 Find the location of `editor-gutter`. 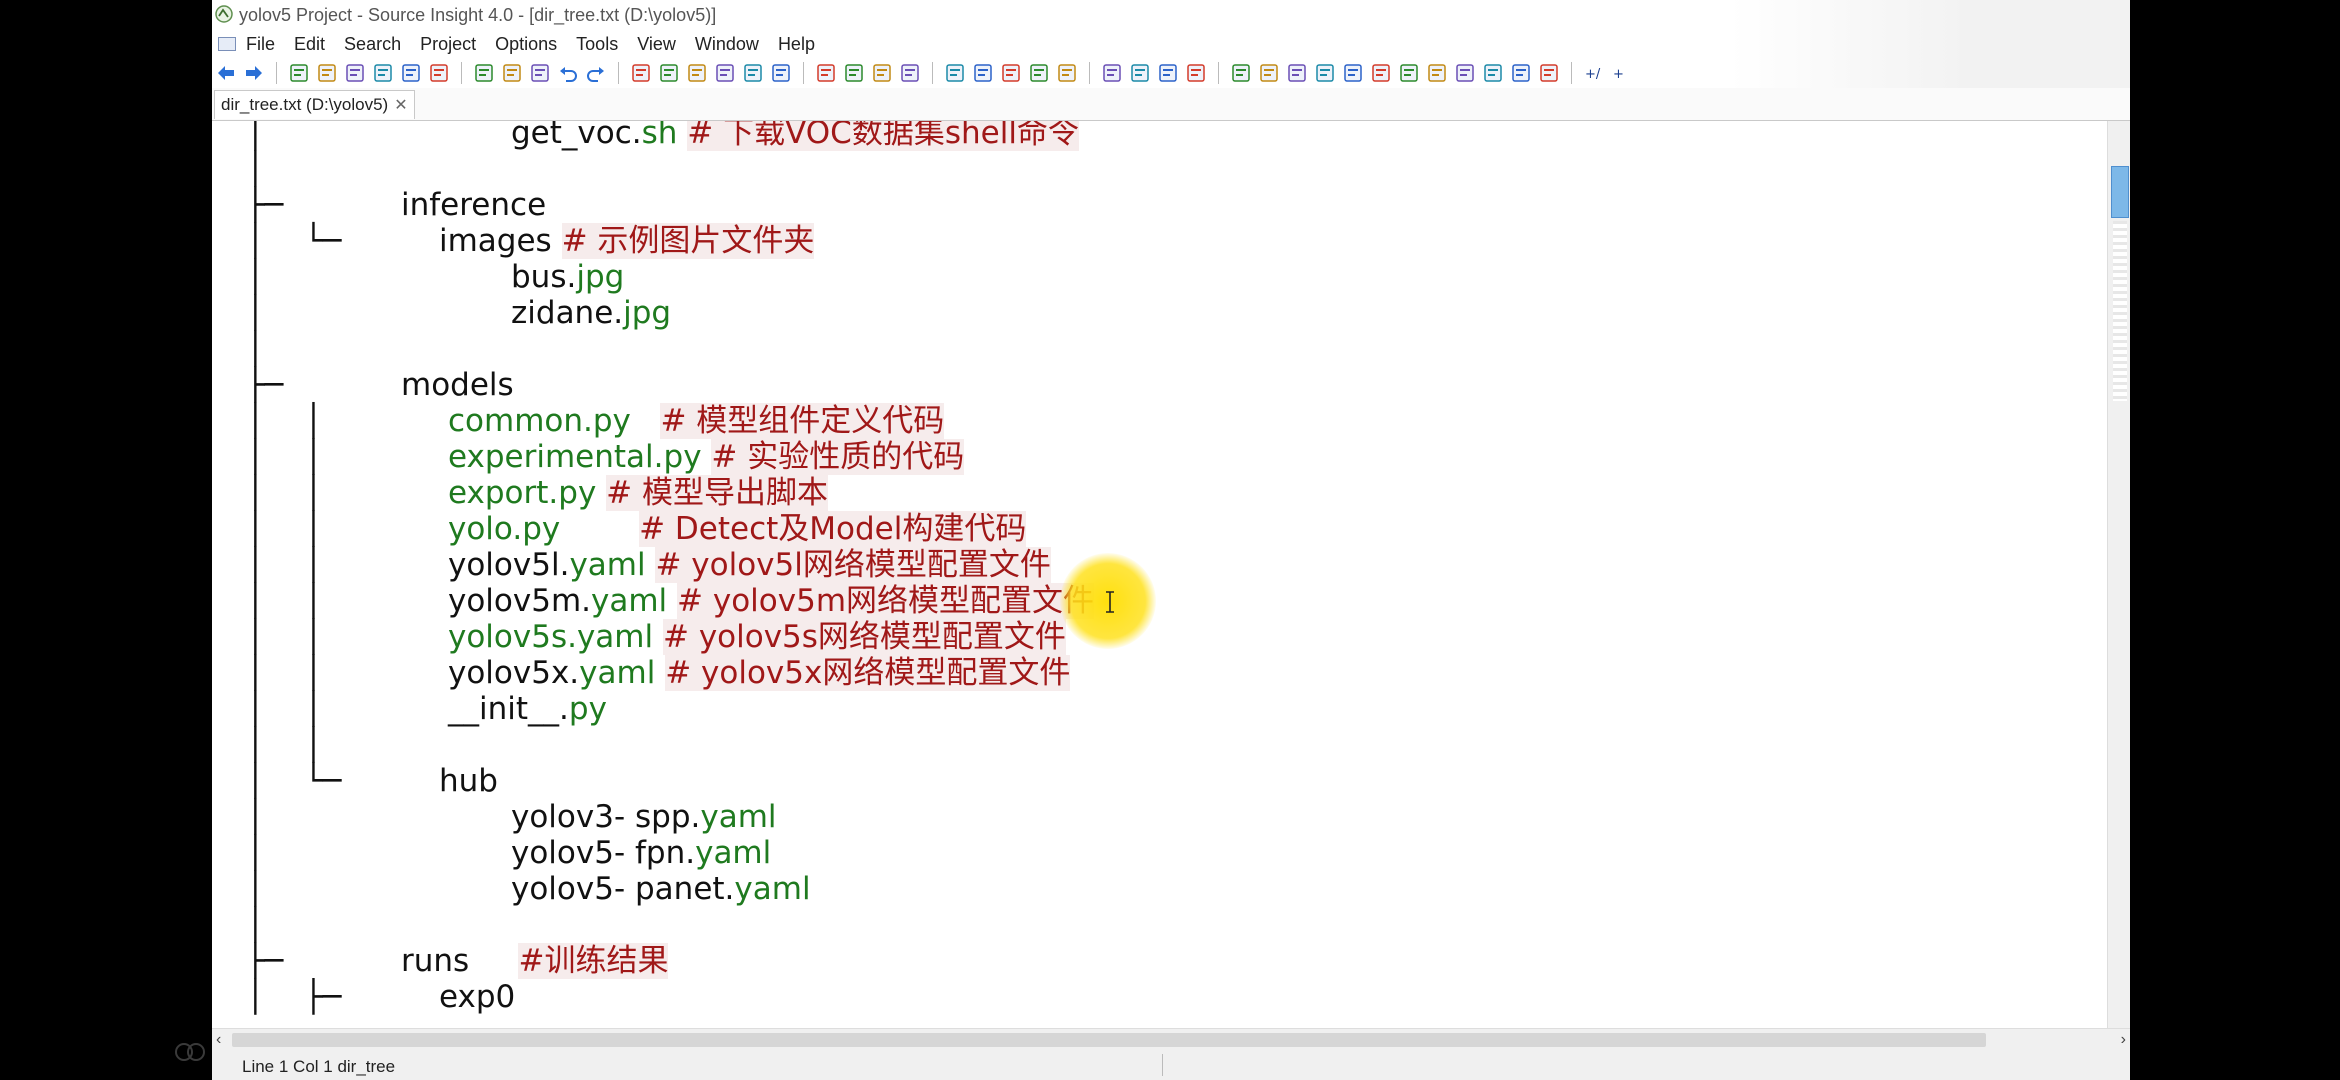

editor-gutter is located at coordinates (221, 574).